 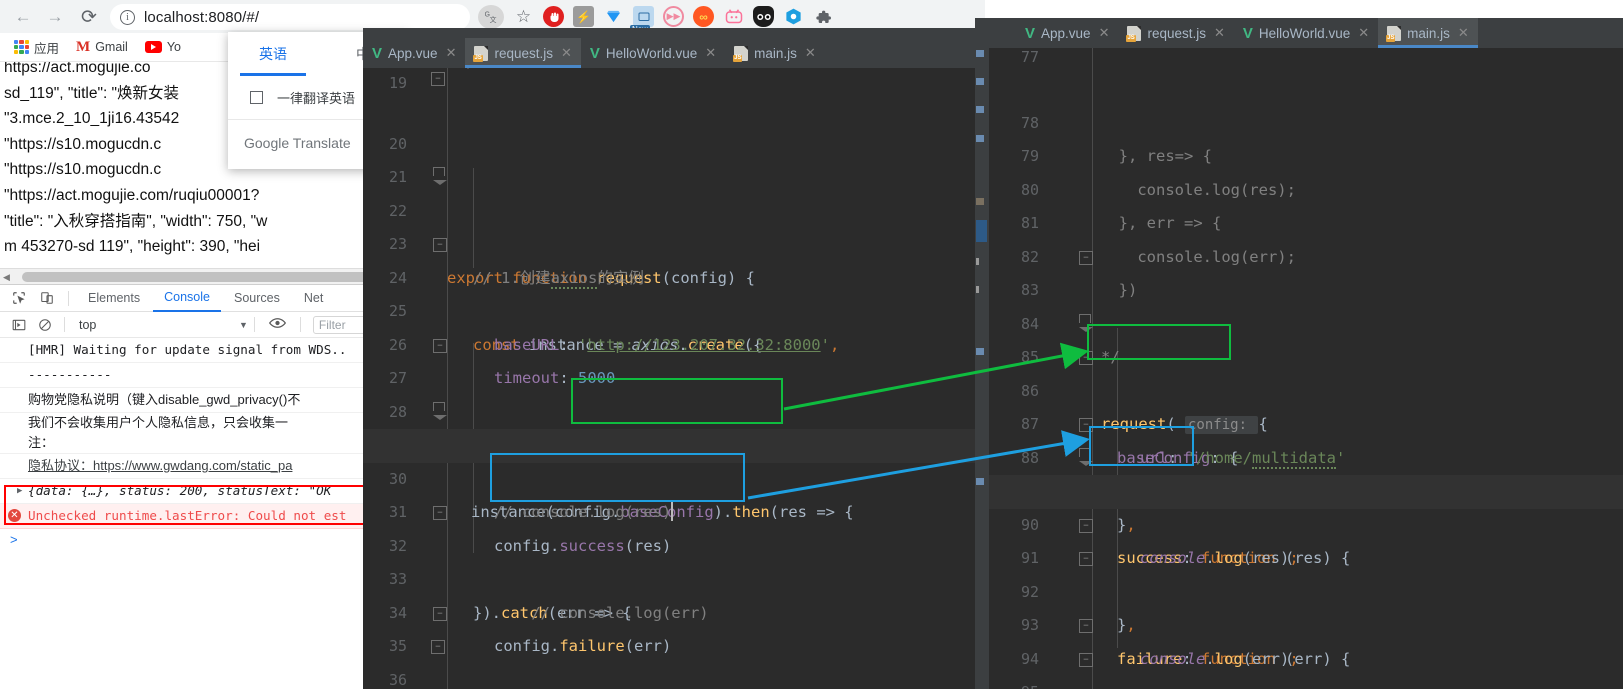 What do you see at coordinates (45, 324) in the screenshot?
I see `clear-console-icon` at bounding box center [45, 324].